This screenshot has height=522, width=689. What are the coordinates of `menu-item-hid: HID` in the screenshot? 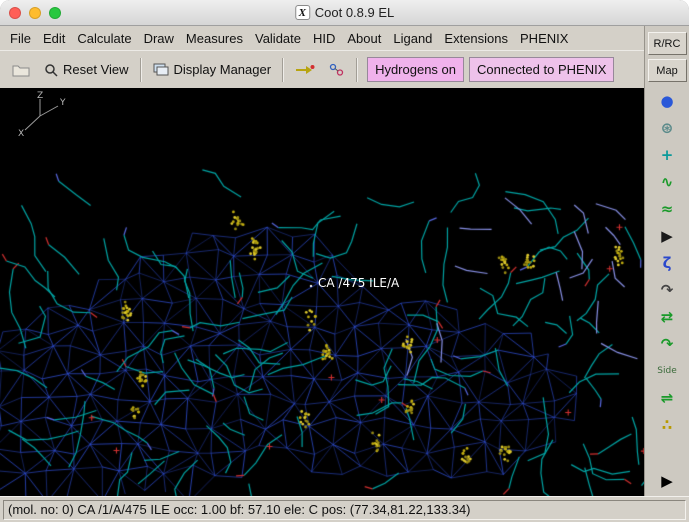 It's located at (324, 38).